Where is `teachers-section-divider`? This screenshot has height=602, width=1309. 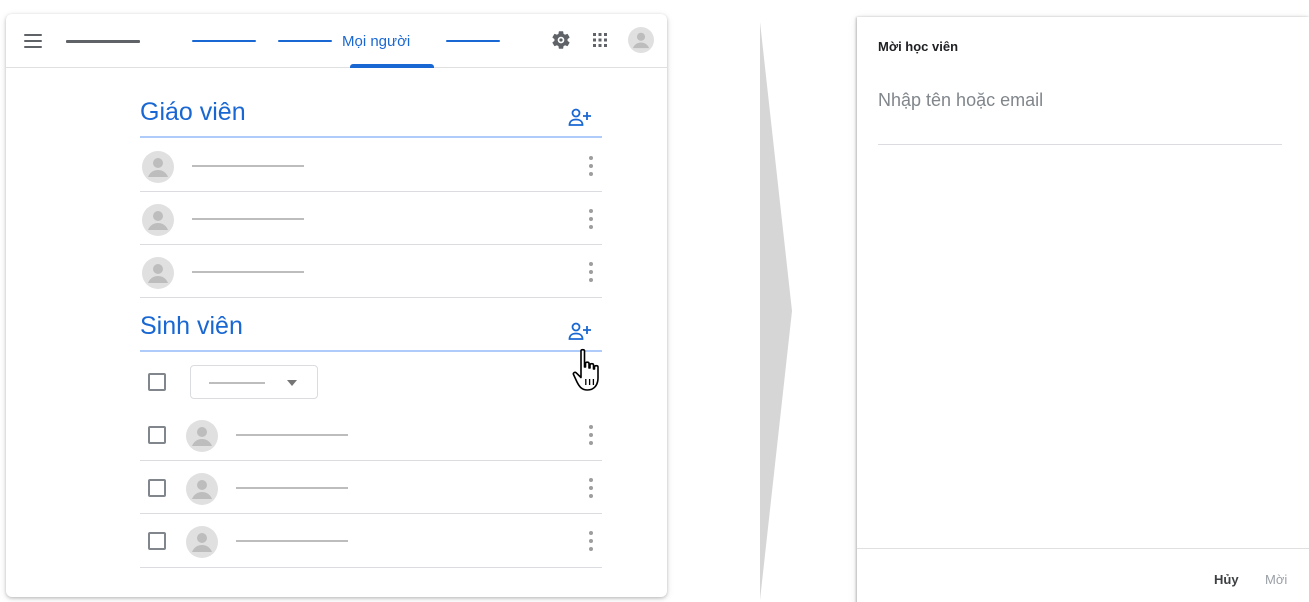
teachers-section-divider is located at coordinates (371, 137).